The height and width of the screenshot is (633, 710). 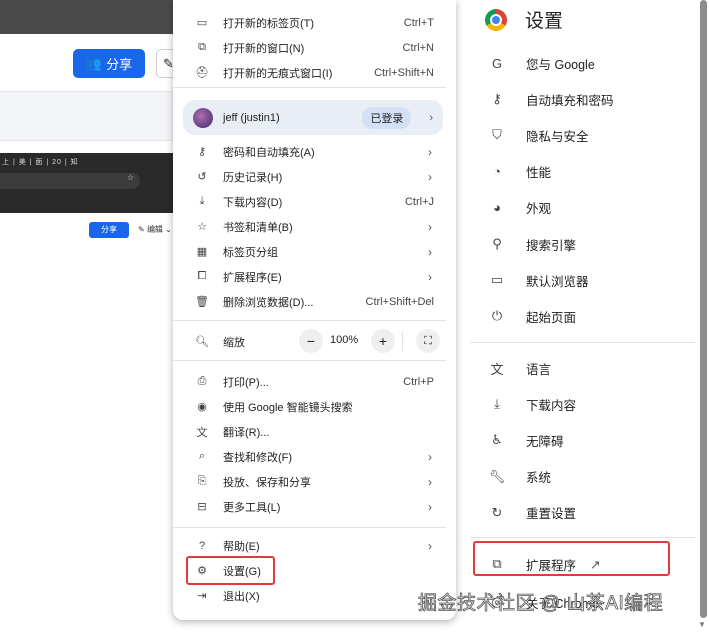 I want to click on menu-item-label: 下载内容(D), so click(x=253, y=202).